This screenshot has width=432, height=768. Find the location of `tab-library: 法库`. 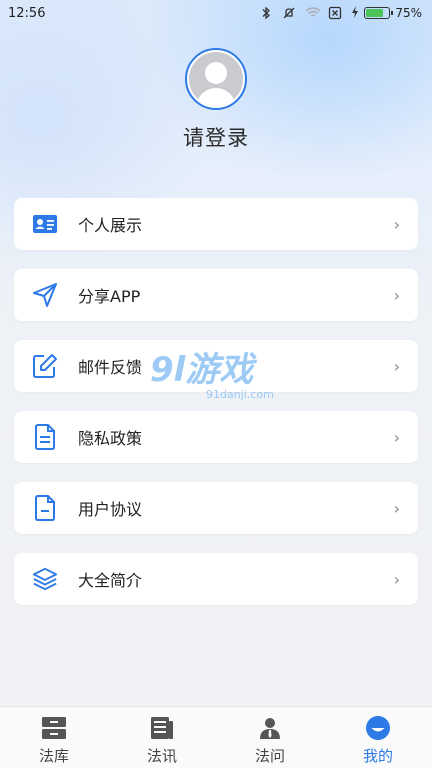

tab-library: 法库 is located at coordinates (54, 737).